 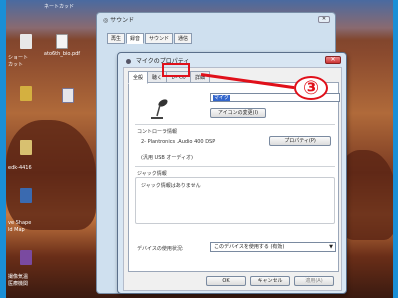 I want to click on sound-dialog-title: ◎ サウンド, so click(x=119, y=20).